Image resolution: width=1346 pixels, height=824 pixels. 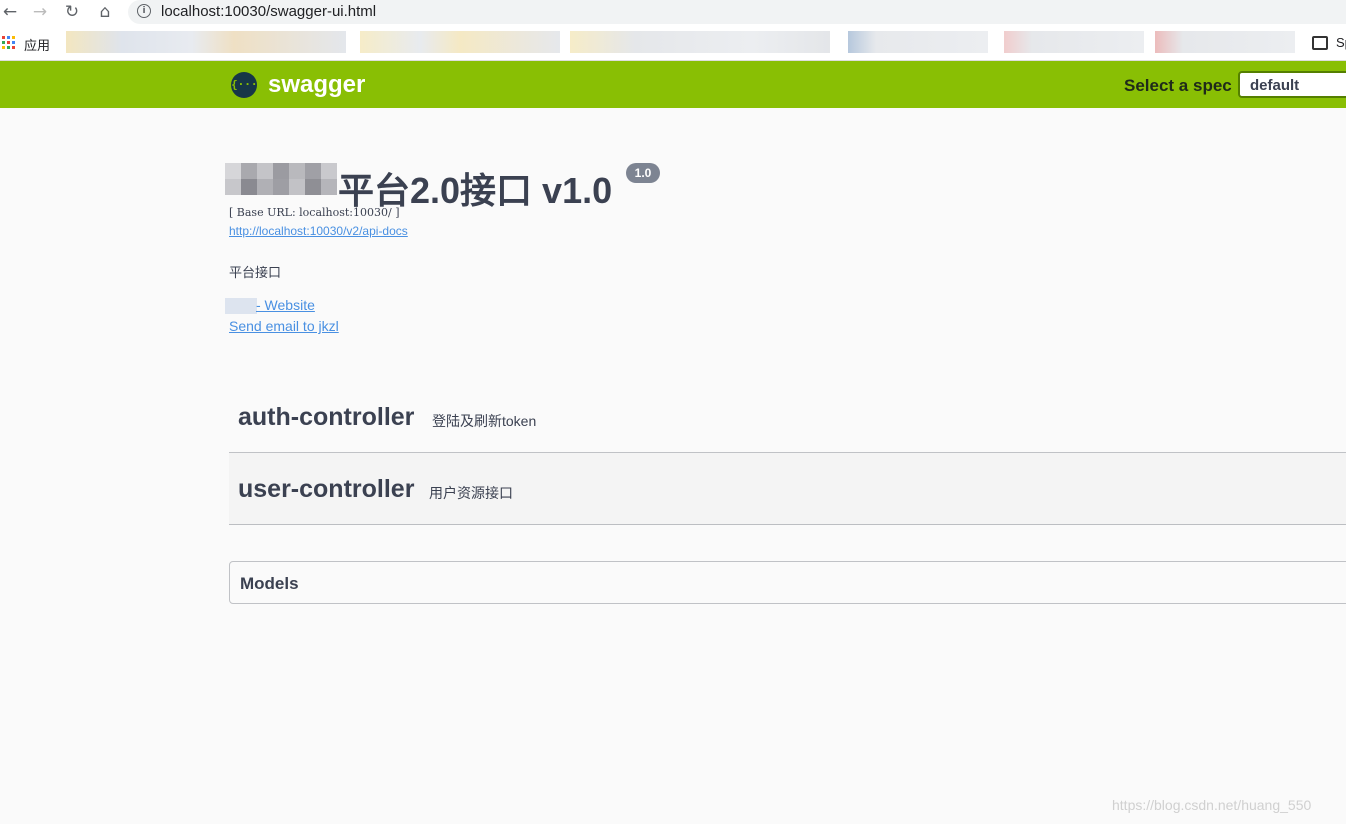 I want to click on spec-select-label: Select a spec, so click(x=1178, y=85).